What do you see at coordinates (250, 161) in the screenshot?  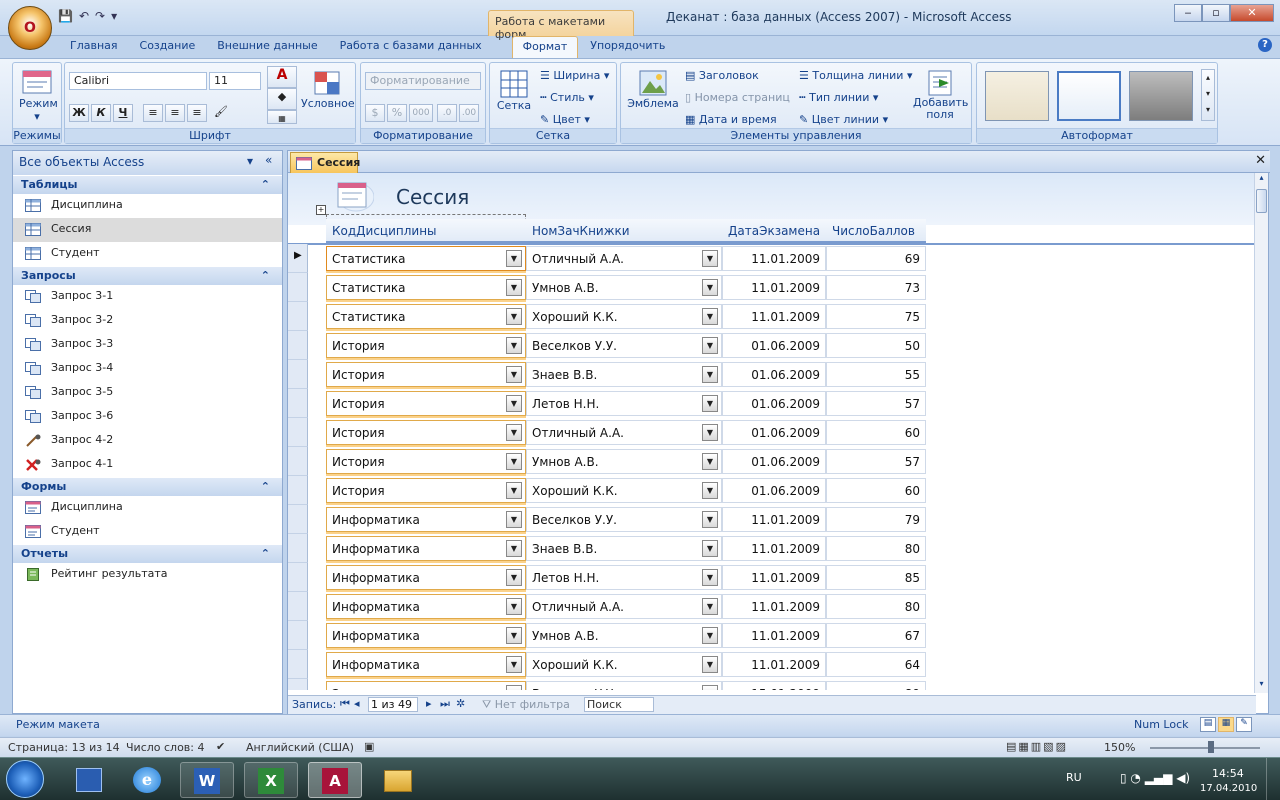 I see `chevron-down-icon: ▾` at bounding box center [250, 161].